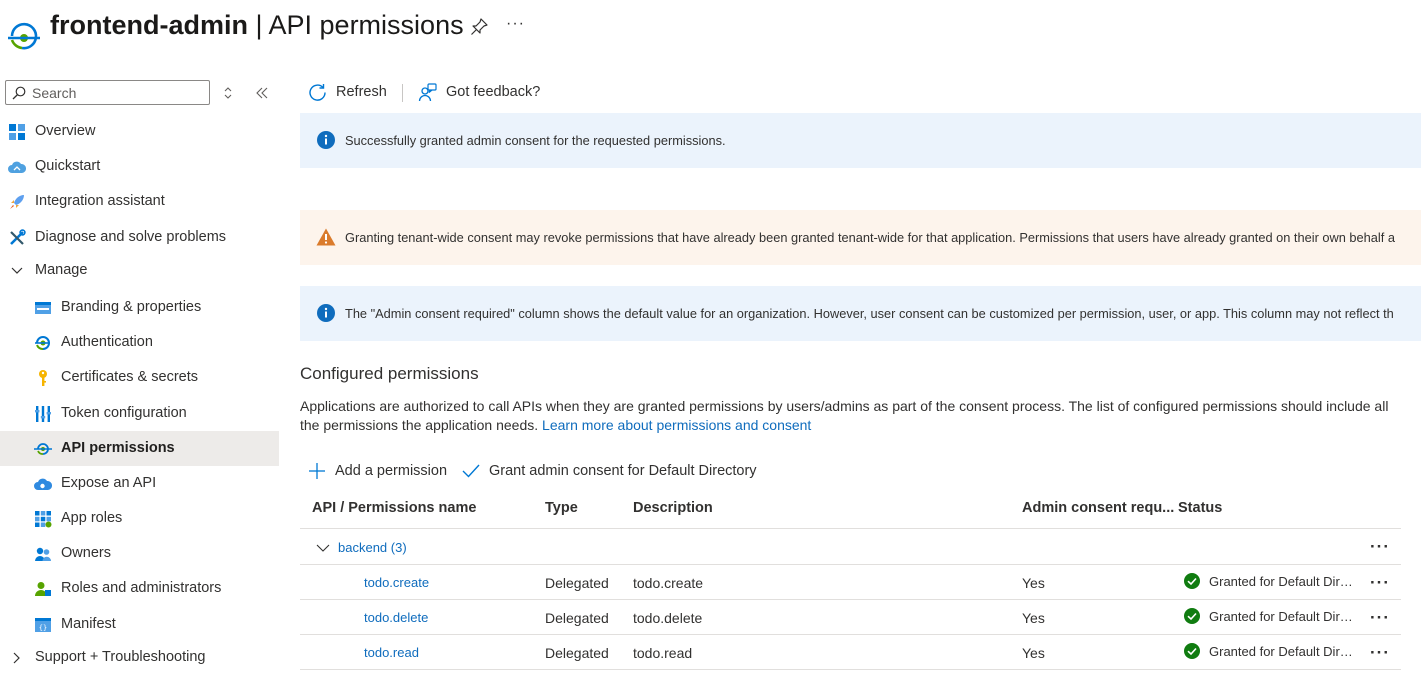 The width and height of the screenshot is (1421, 673). Describe the element at coordinates (118, 448) in the screenshot. I see `sidebar-item-label: API permissions` at that location.